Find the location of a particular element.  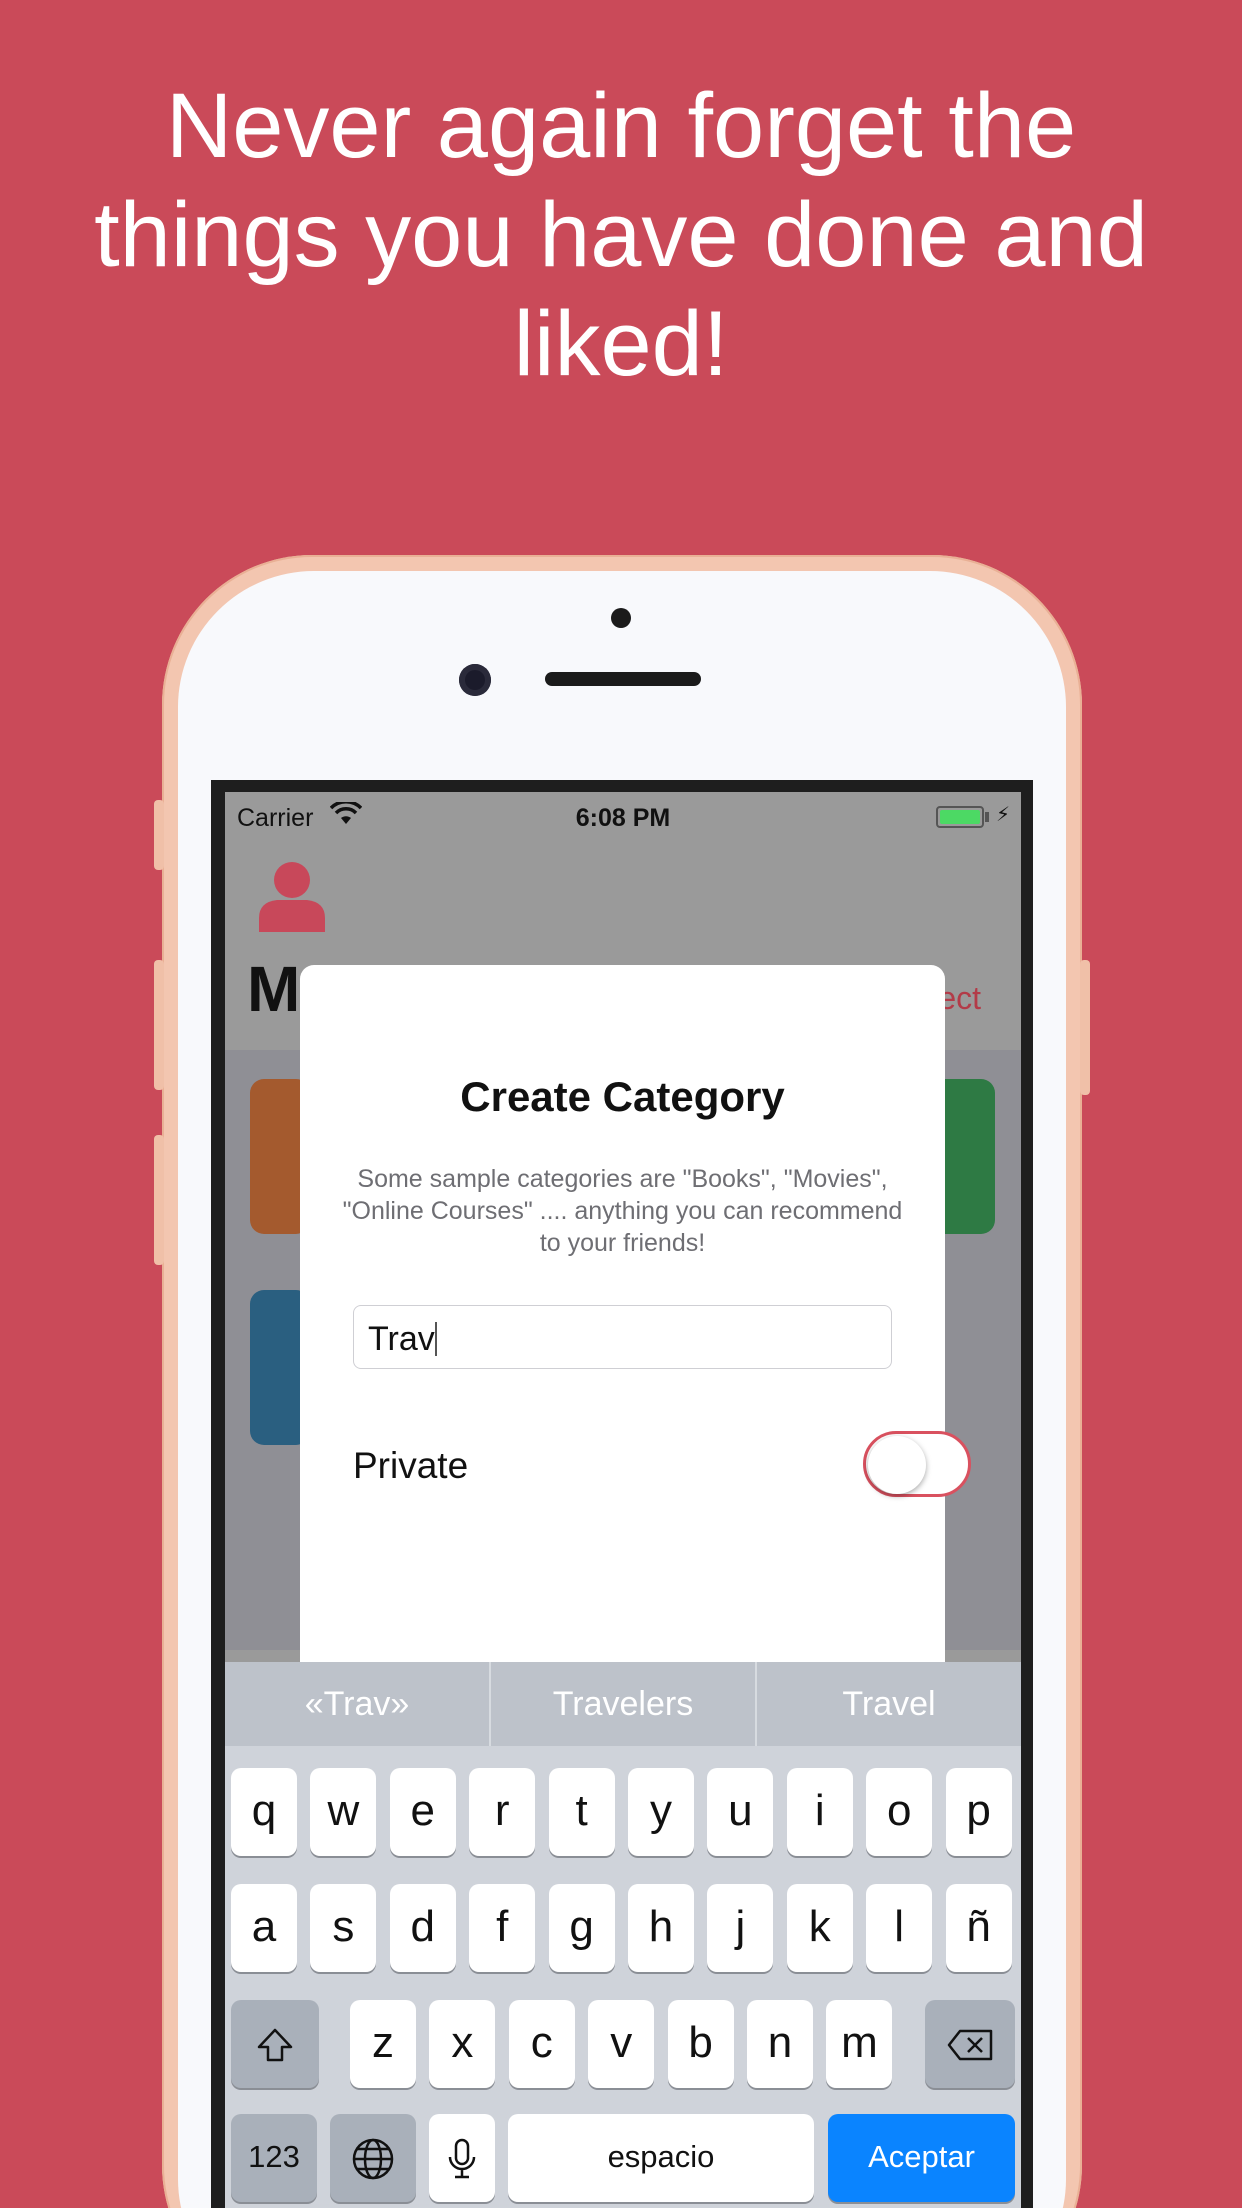

return-key: Aceptar is located at coordinates (921, 2158).